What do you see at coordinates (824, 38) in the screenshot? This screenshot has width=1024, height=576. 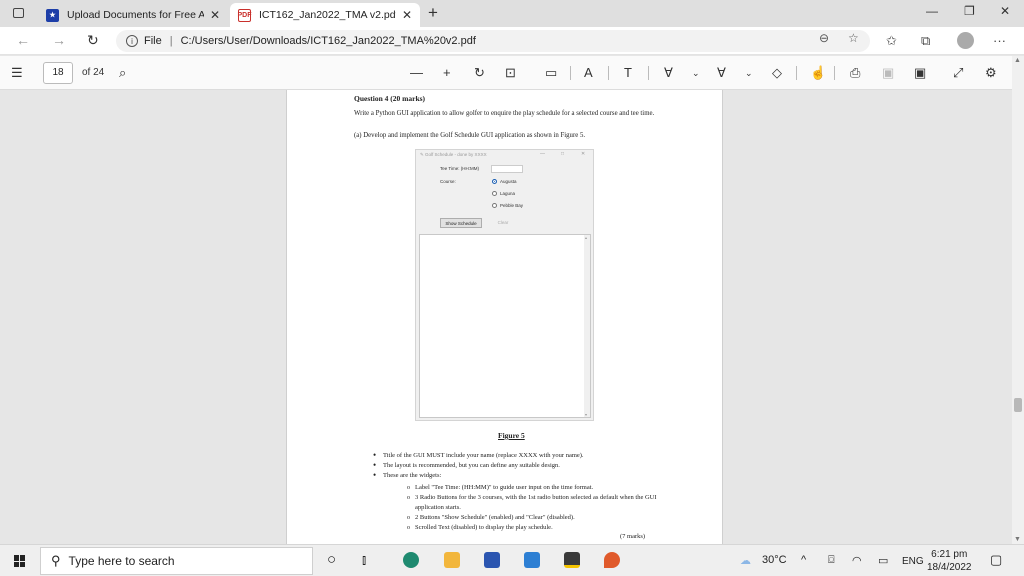 I see `zoom-icon: ⊖` at bounding box center [824, 38].